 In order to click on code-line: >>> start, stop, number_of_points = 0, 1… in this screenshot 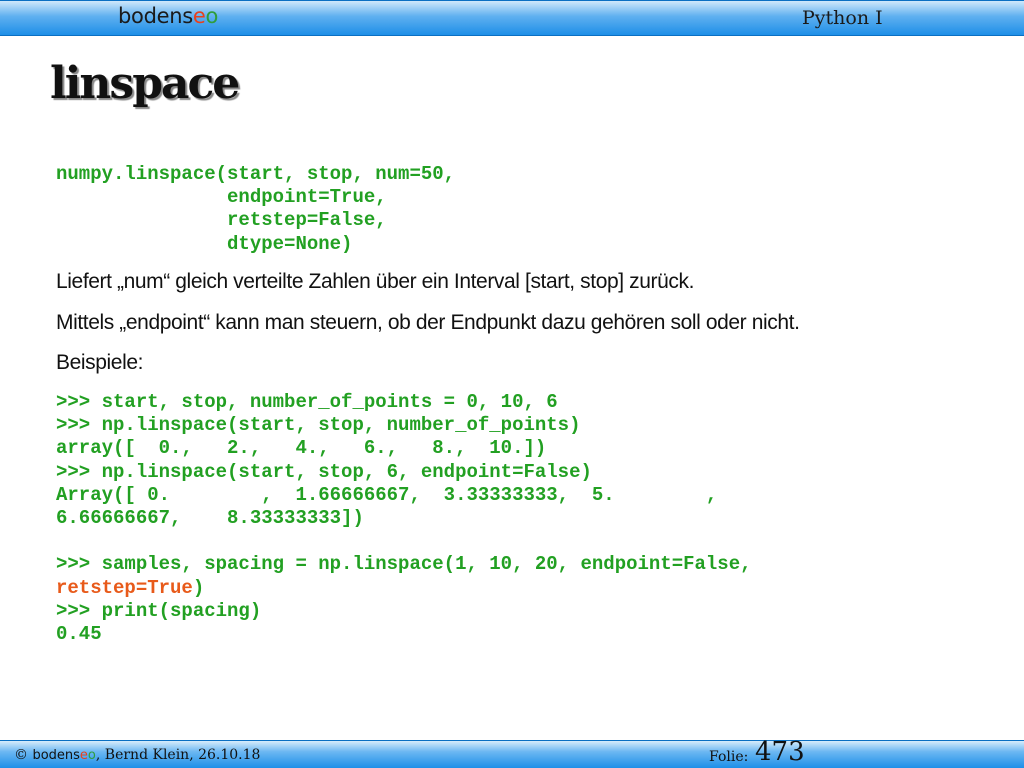, I will do `click(307, 402)`.